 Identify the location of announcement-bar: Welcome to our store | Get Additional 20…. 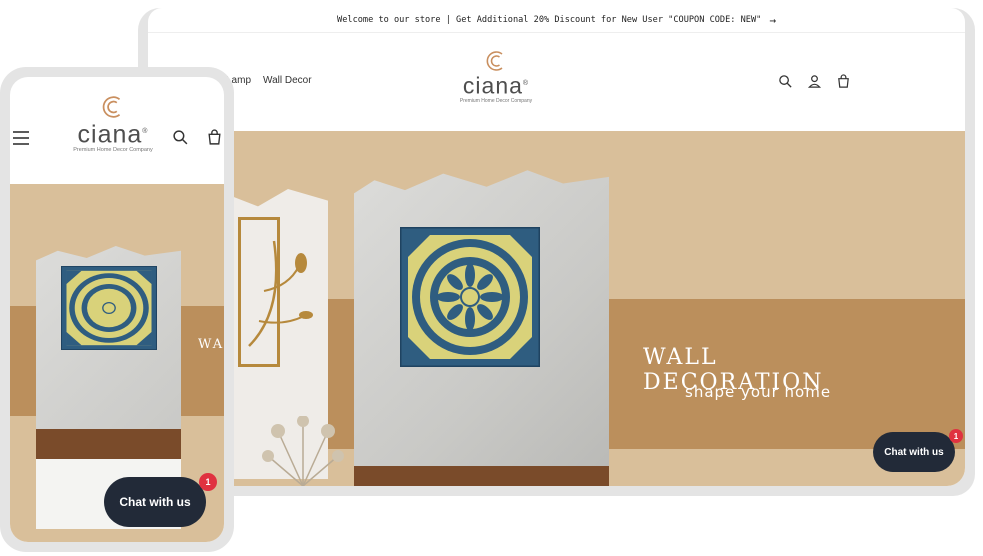
(556, 20).